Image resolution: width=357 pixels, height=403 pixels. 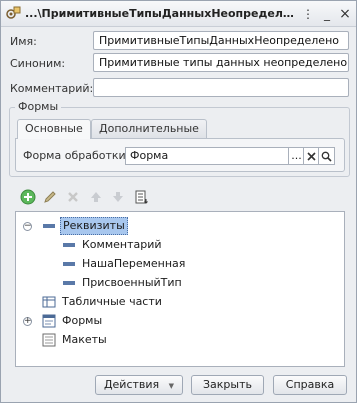 I want to click on clear-icon, so click(x=311, y=156).